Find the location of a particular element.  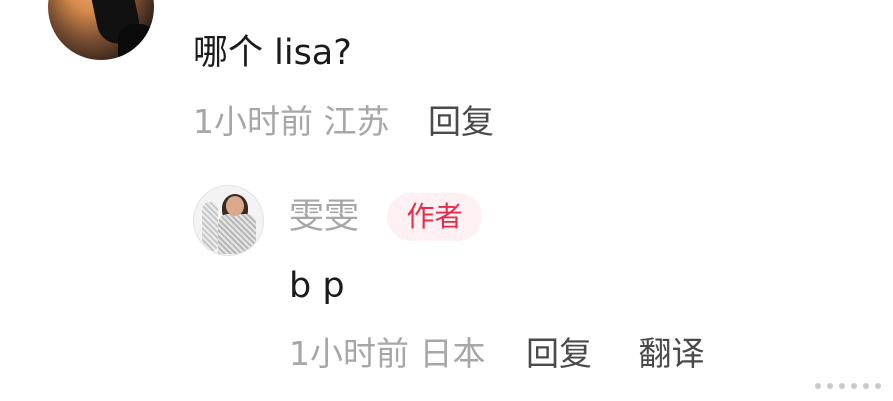

avatar-shoulder is located at coordinates (136, 42).